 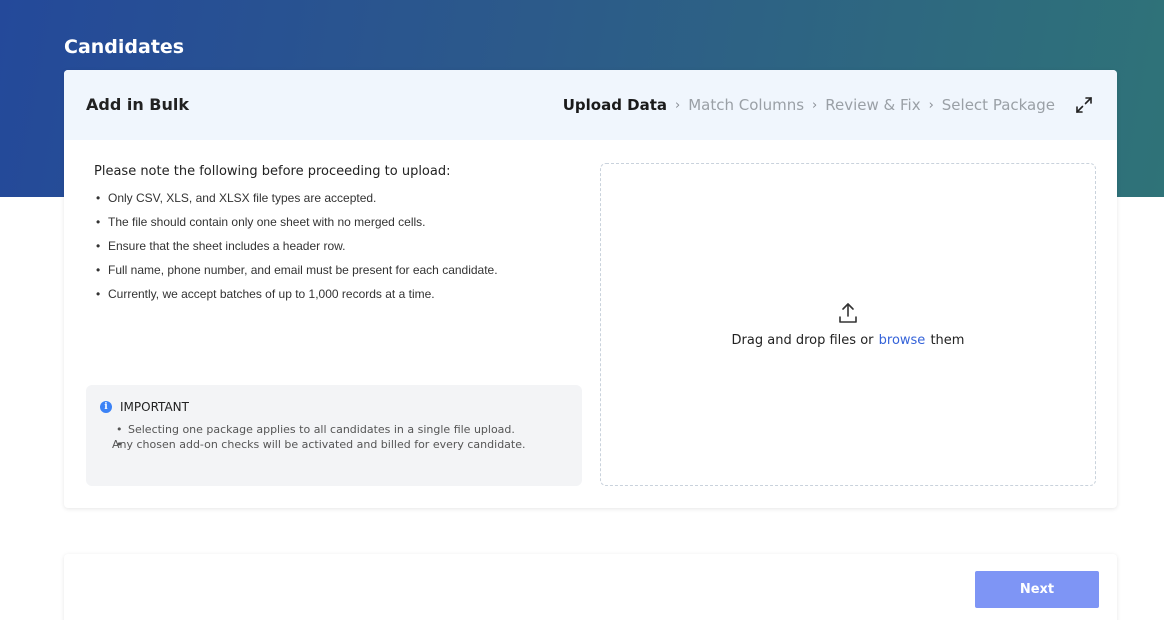 I want to click on step-match-columns: Match Columns, so click(x=746, y=105).